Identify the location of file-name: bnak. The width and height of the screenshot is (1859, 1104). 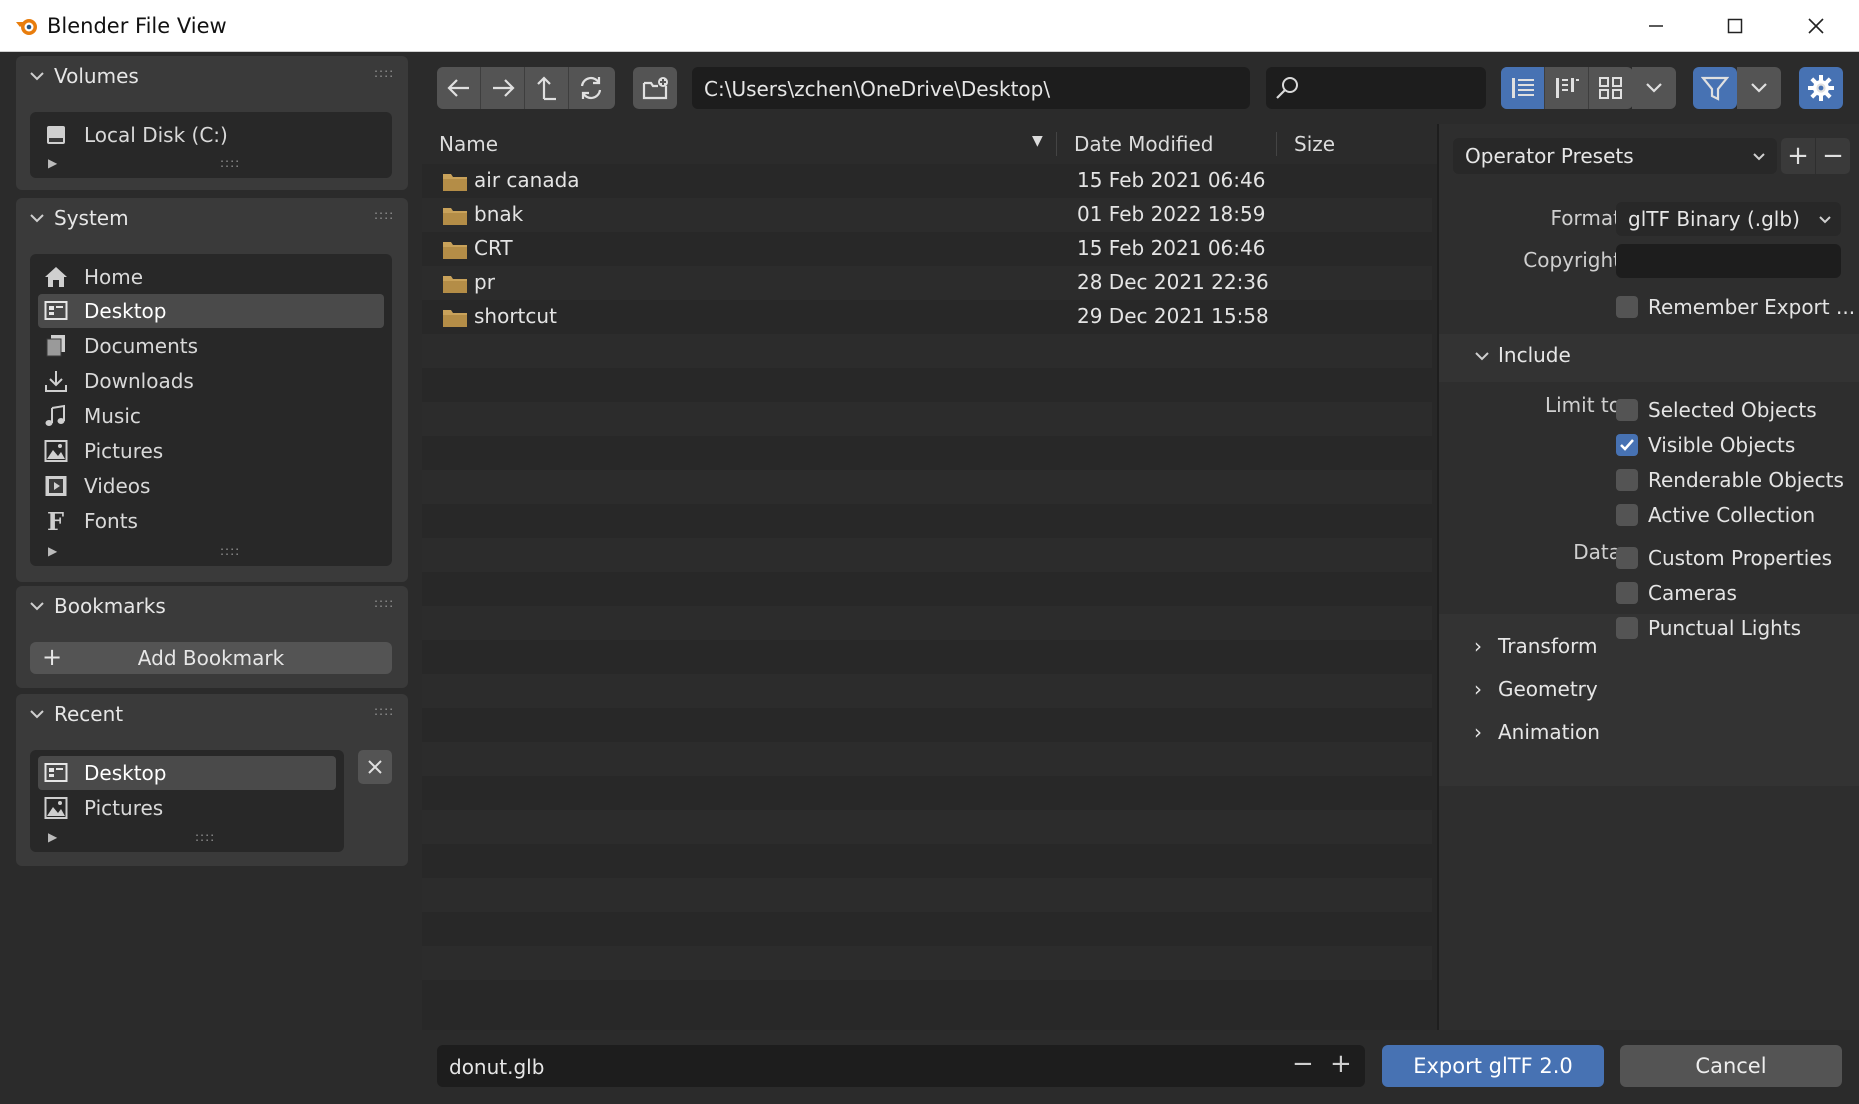
(499, 214).